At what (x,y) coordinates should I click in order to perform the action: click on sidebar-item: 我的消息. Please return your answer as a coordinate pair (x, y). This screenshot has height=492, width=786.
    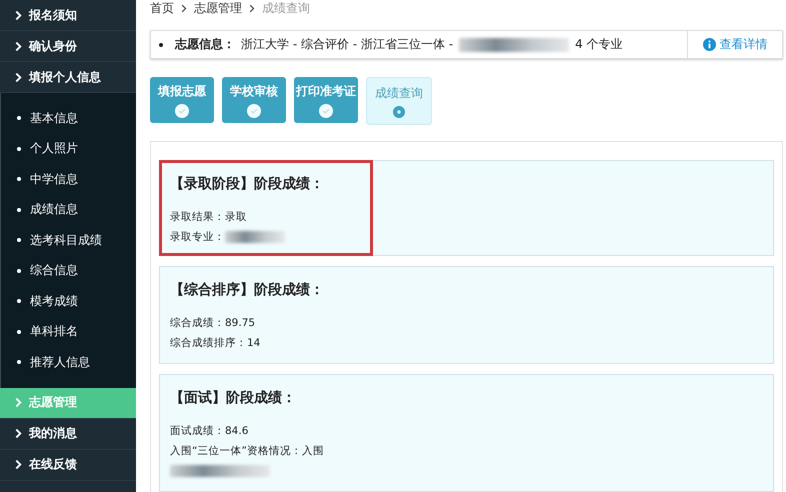
    Looking at the image, I should click on (68, 434).